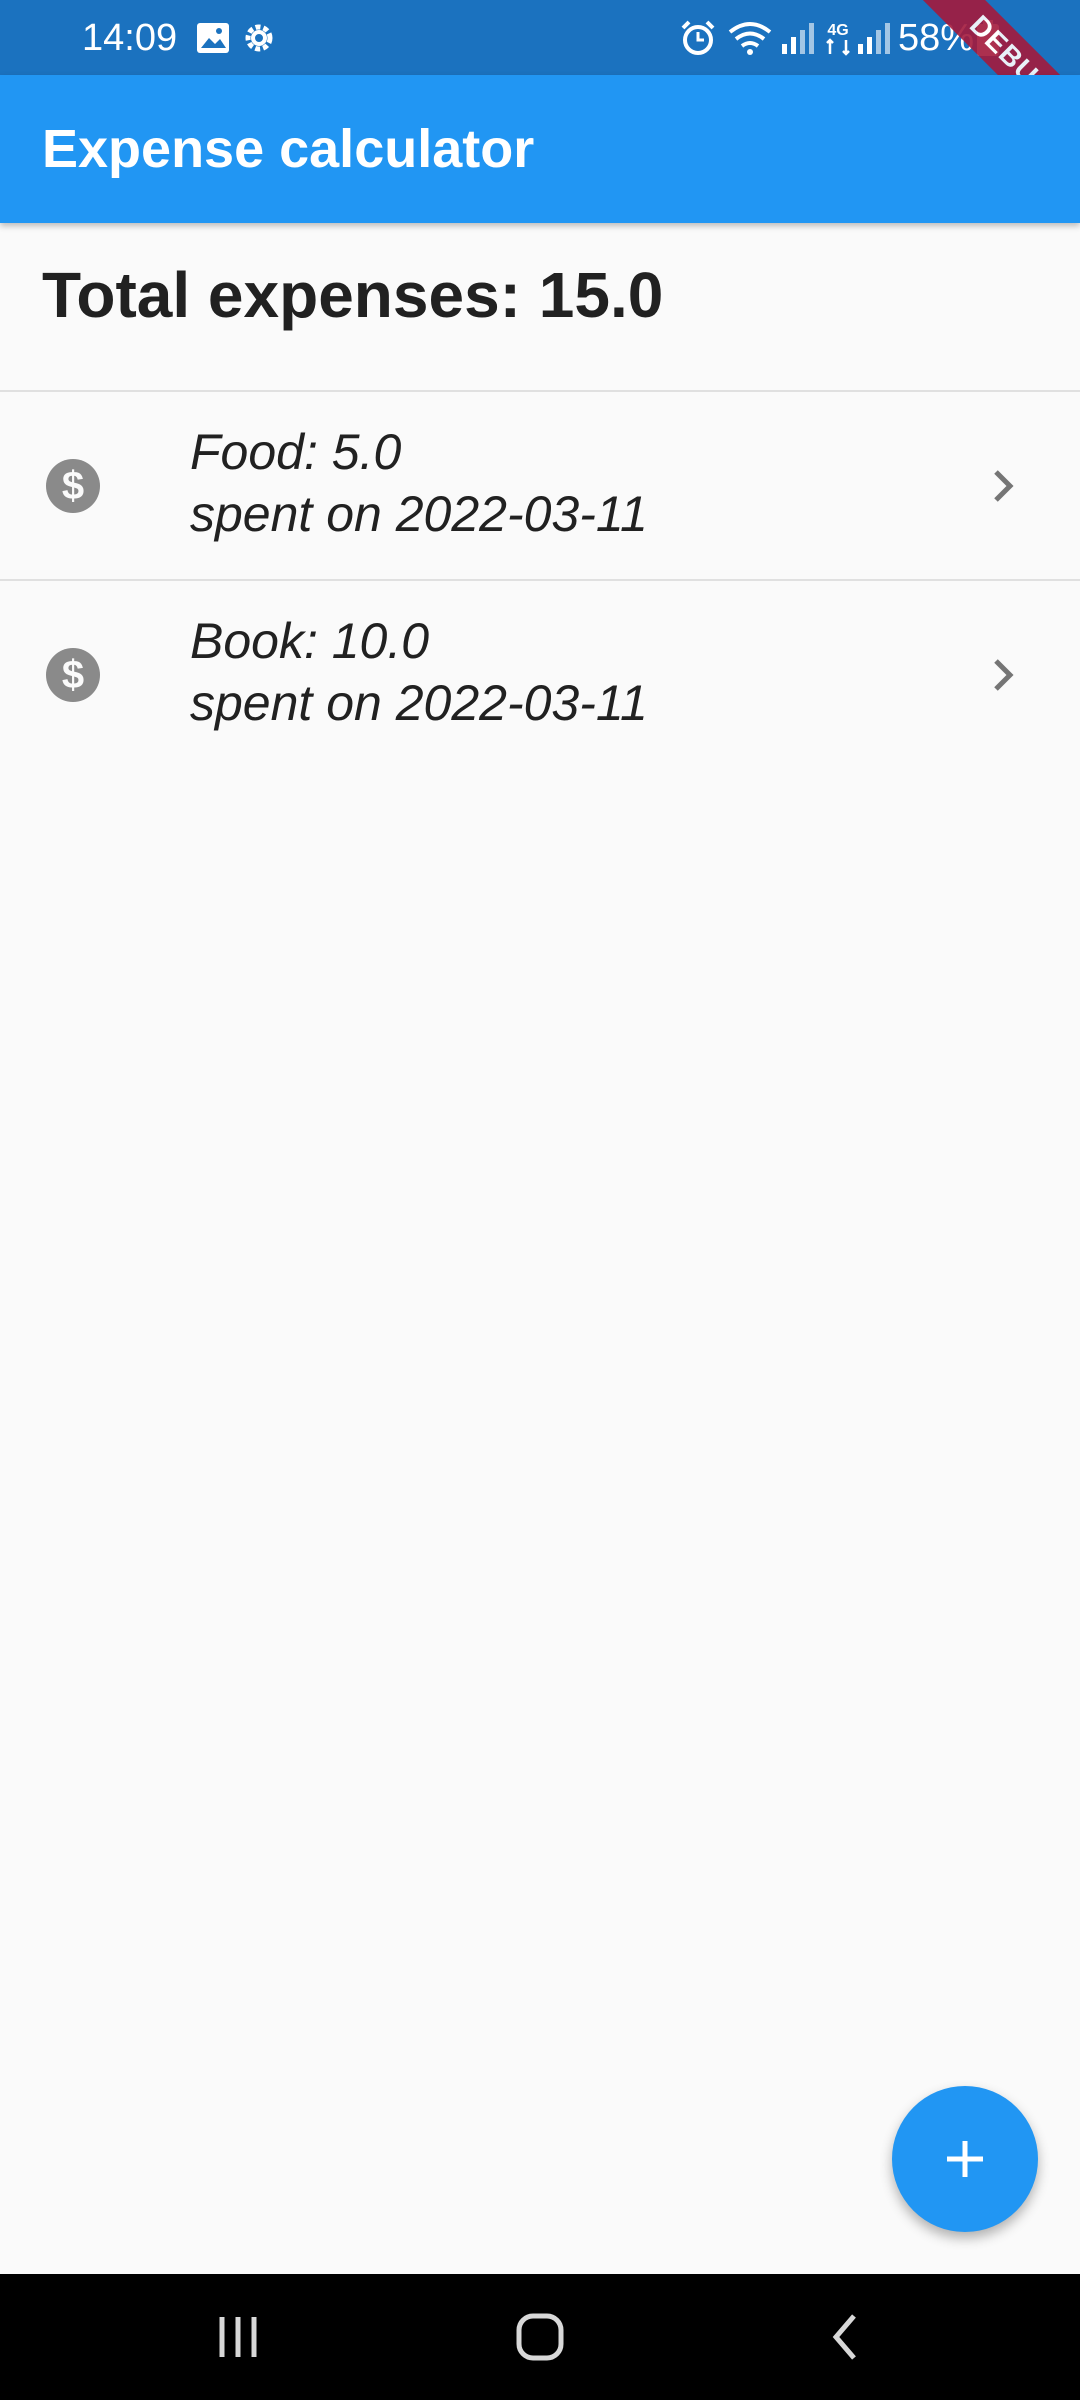 The height and width of the screenshot is (2400, 1080). What do you see at coordinates (353, 295) in the screenshot?
I see `total-expenses: Total expenses: 15.0` at bounding box center [353, 295].